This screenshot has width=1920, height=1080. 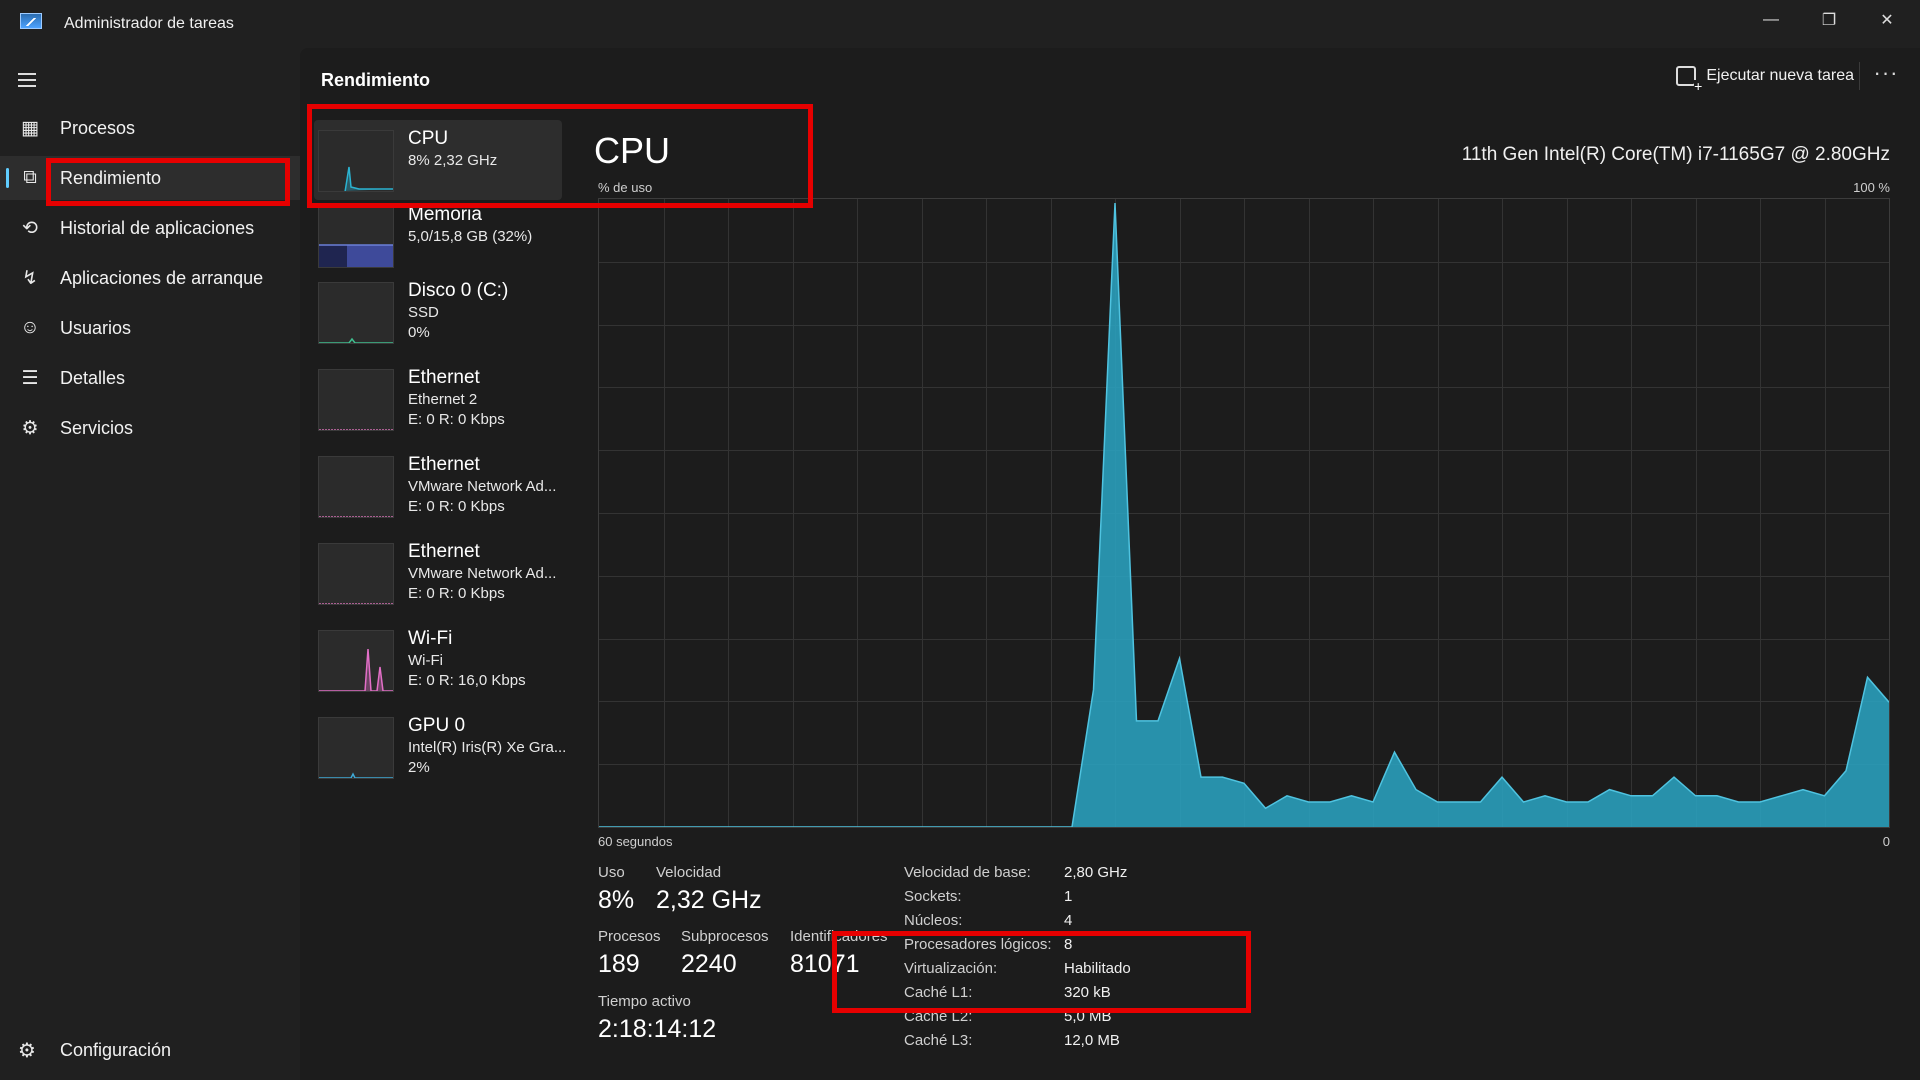 What do you see at coordinates (443, 399) in the screenshot?
I see `resource-detail: Ethernet 2` at bounding box center [443, 399].